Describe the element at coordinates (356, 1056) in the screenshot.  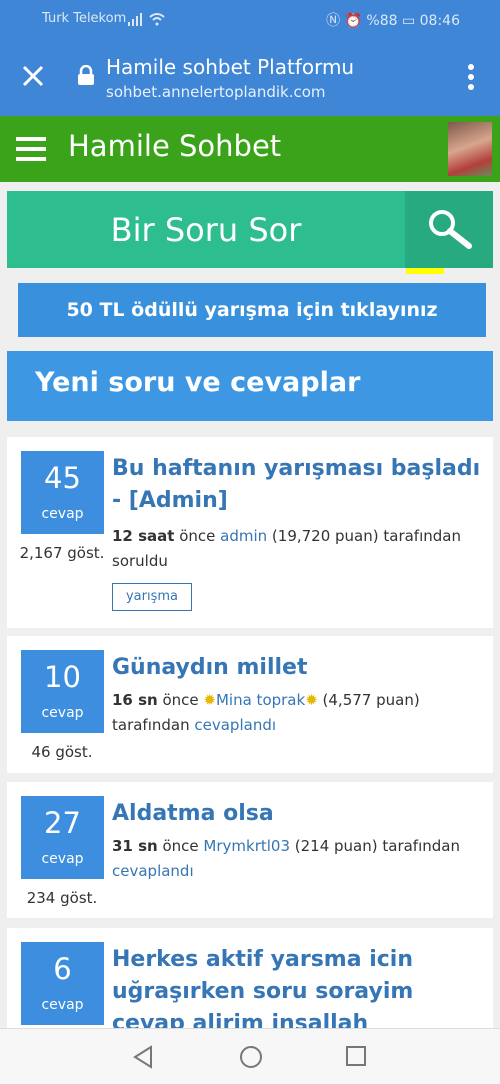
I see `recents-icon` at that location.